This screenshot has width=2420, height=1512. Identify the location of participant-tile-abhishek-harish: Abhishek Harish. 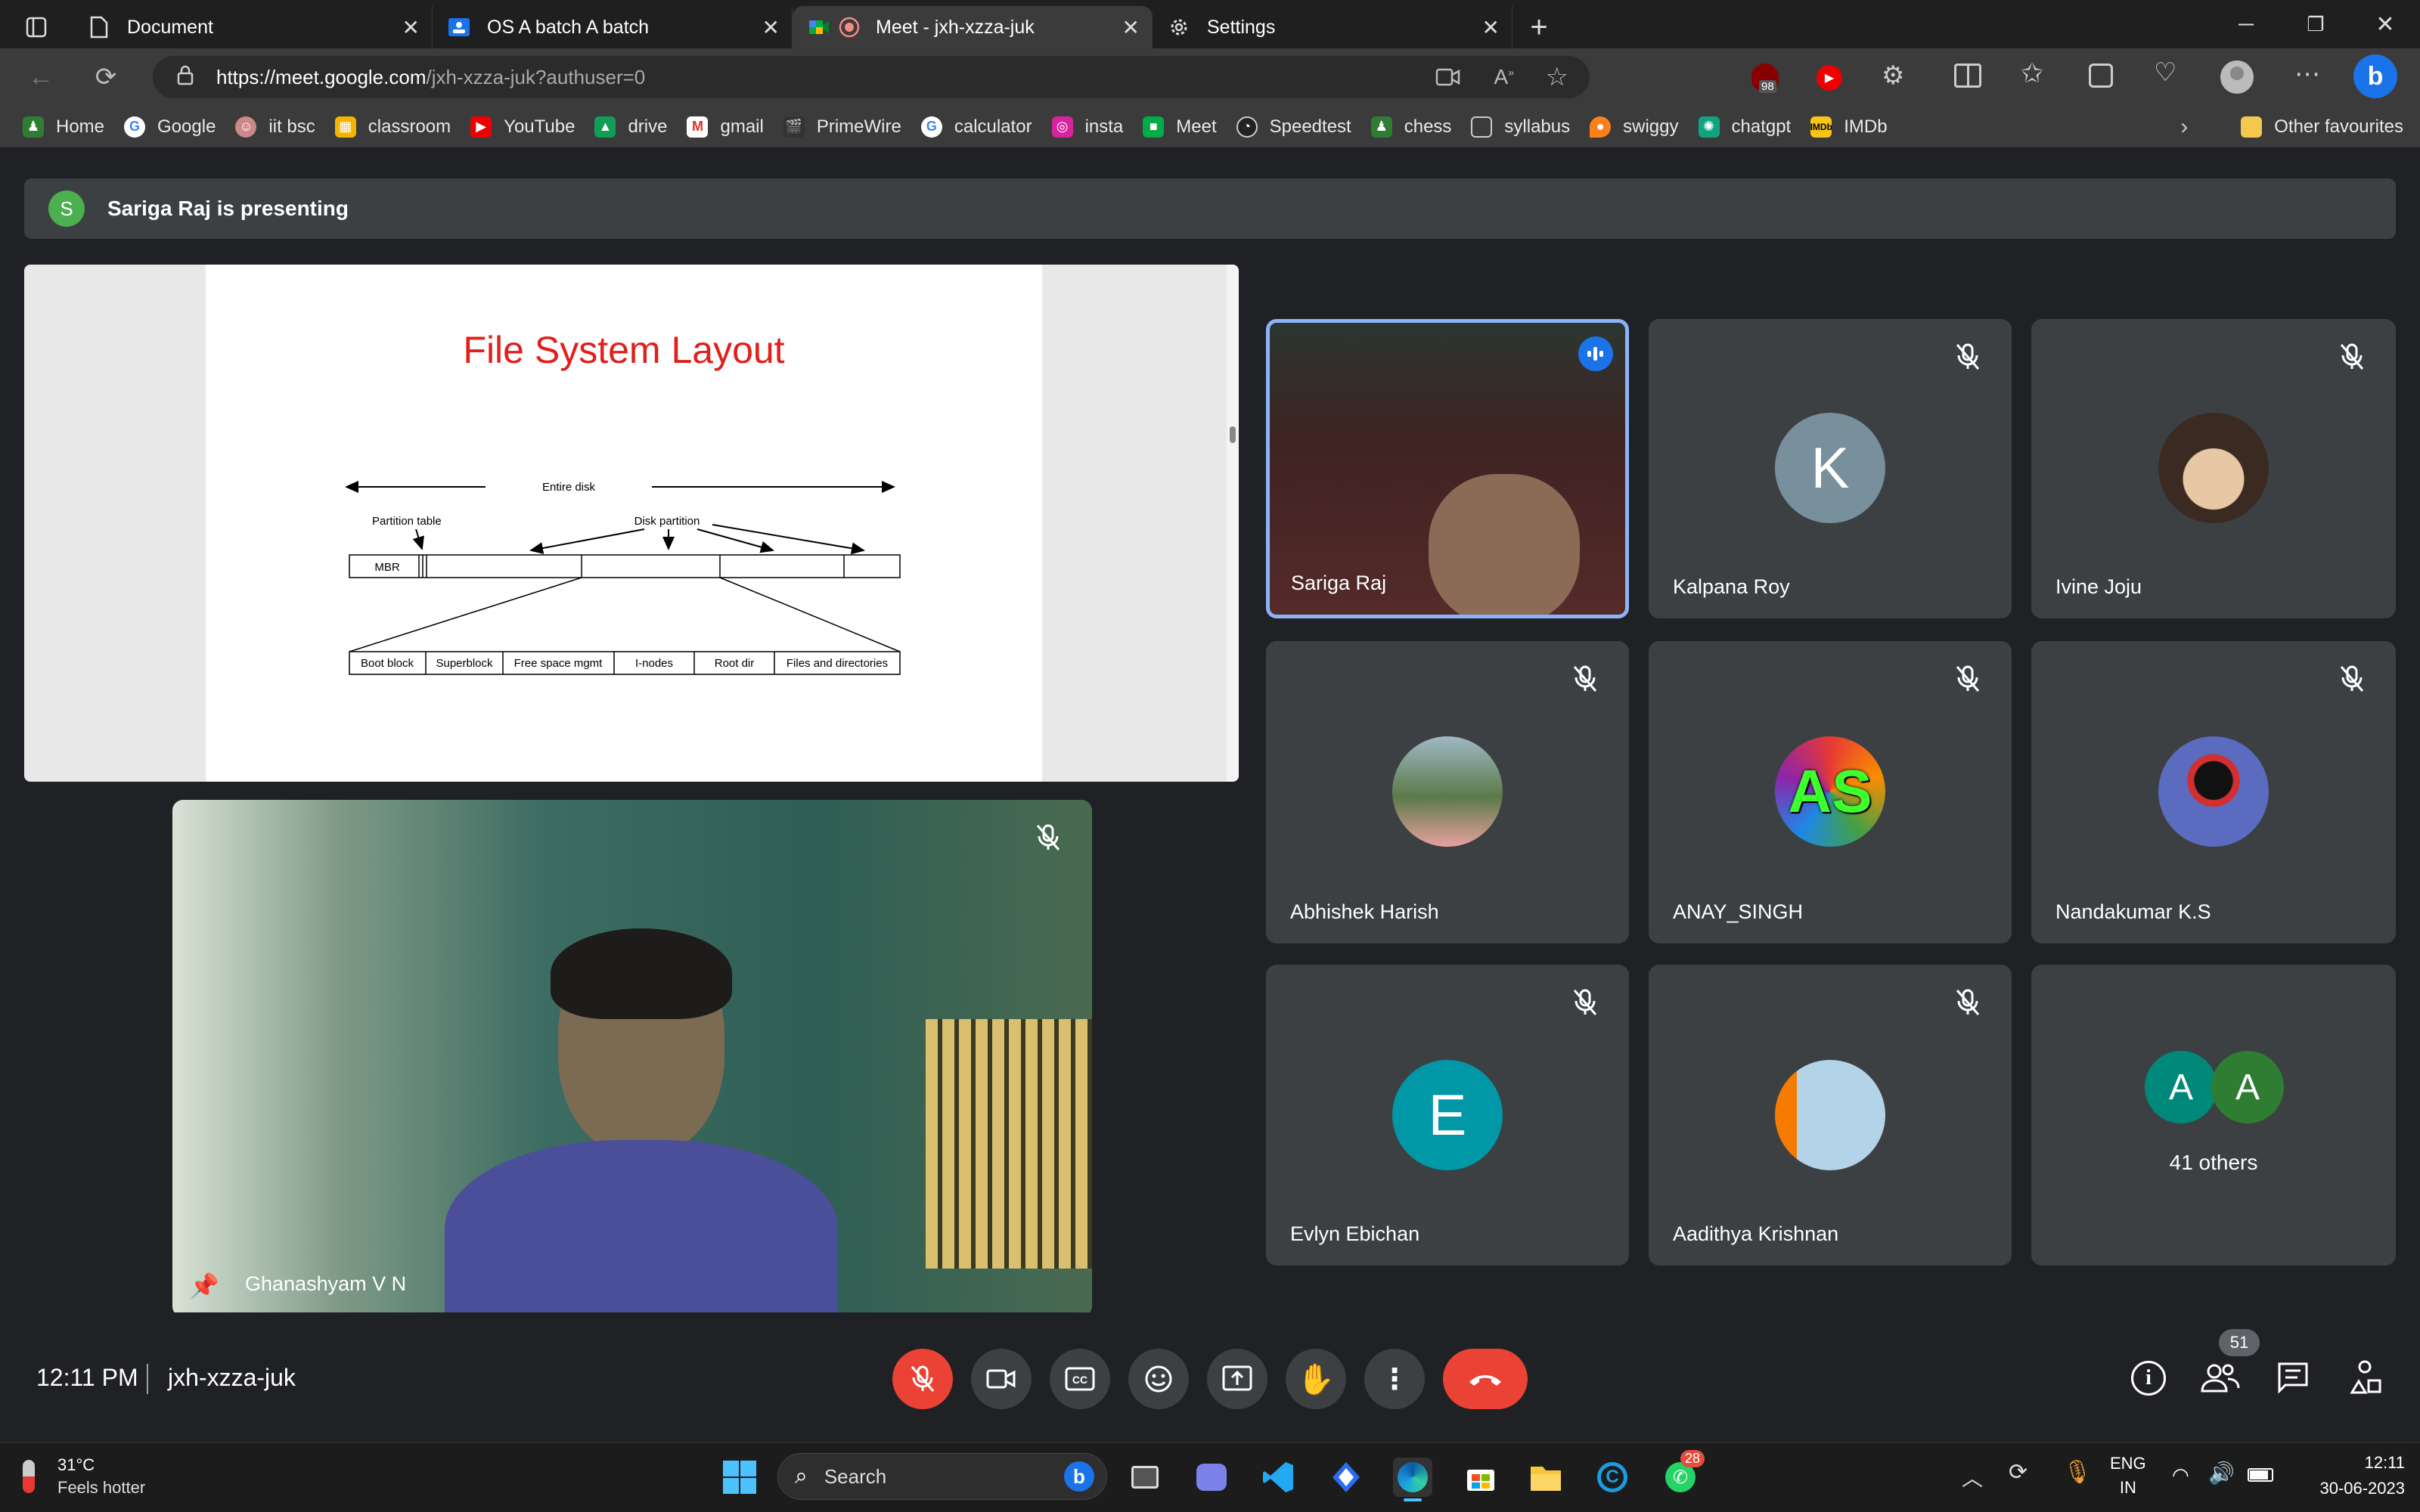
(1447, 792).